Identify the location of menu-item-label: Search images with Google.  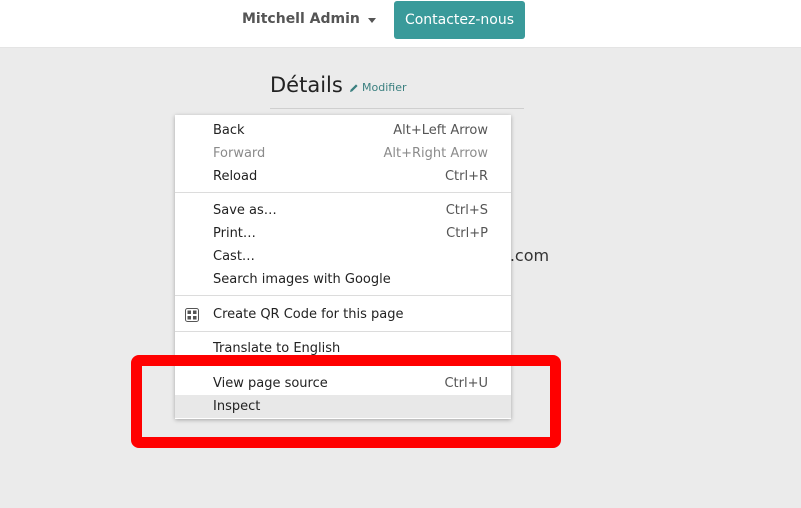
(302, 279).